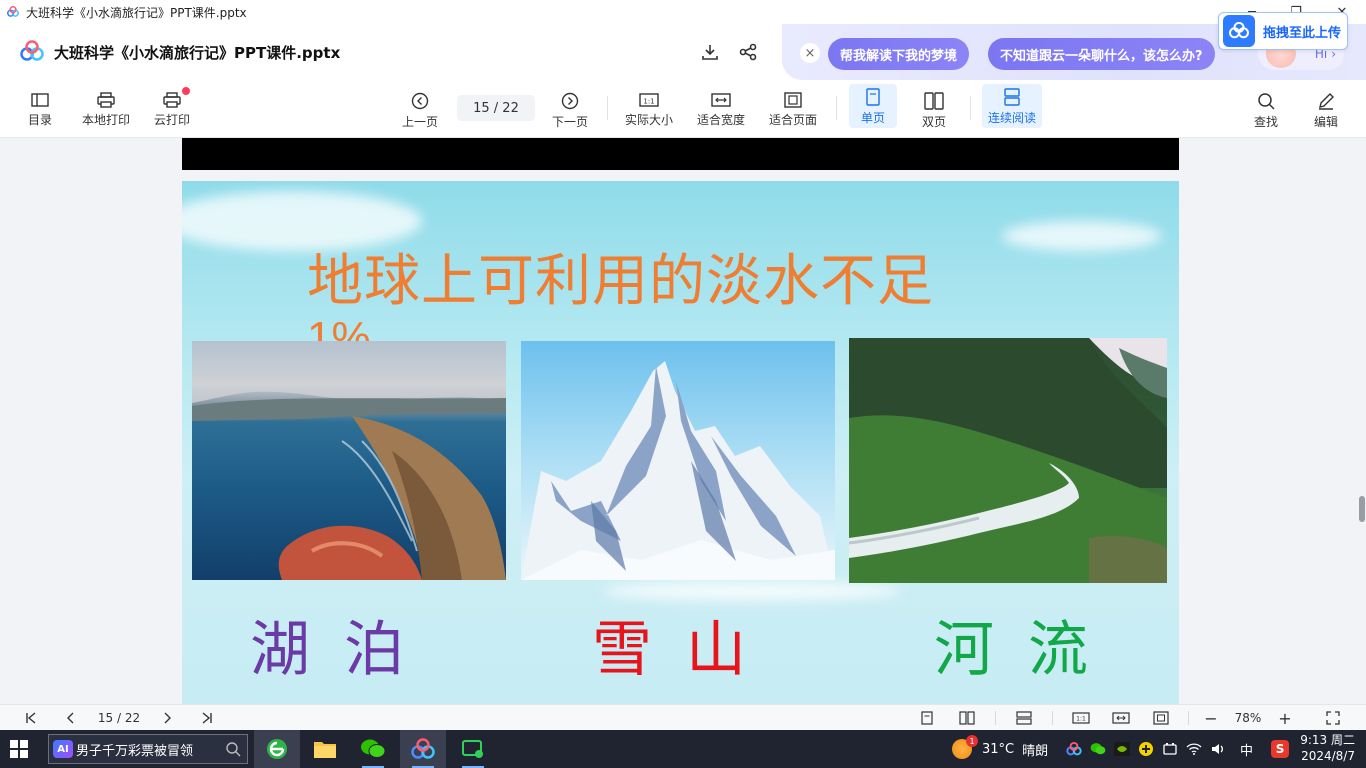  Describe the element at coordinates (967, 718) in the screenshot. I see `double-page-view-icon` at that location.